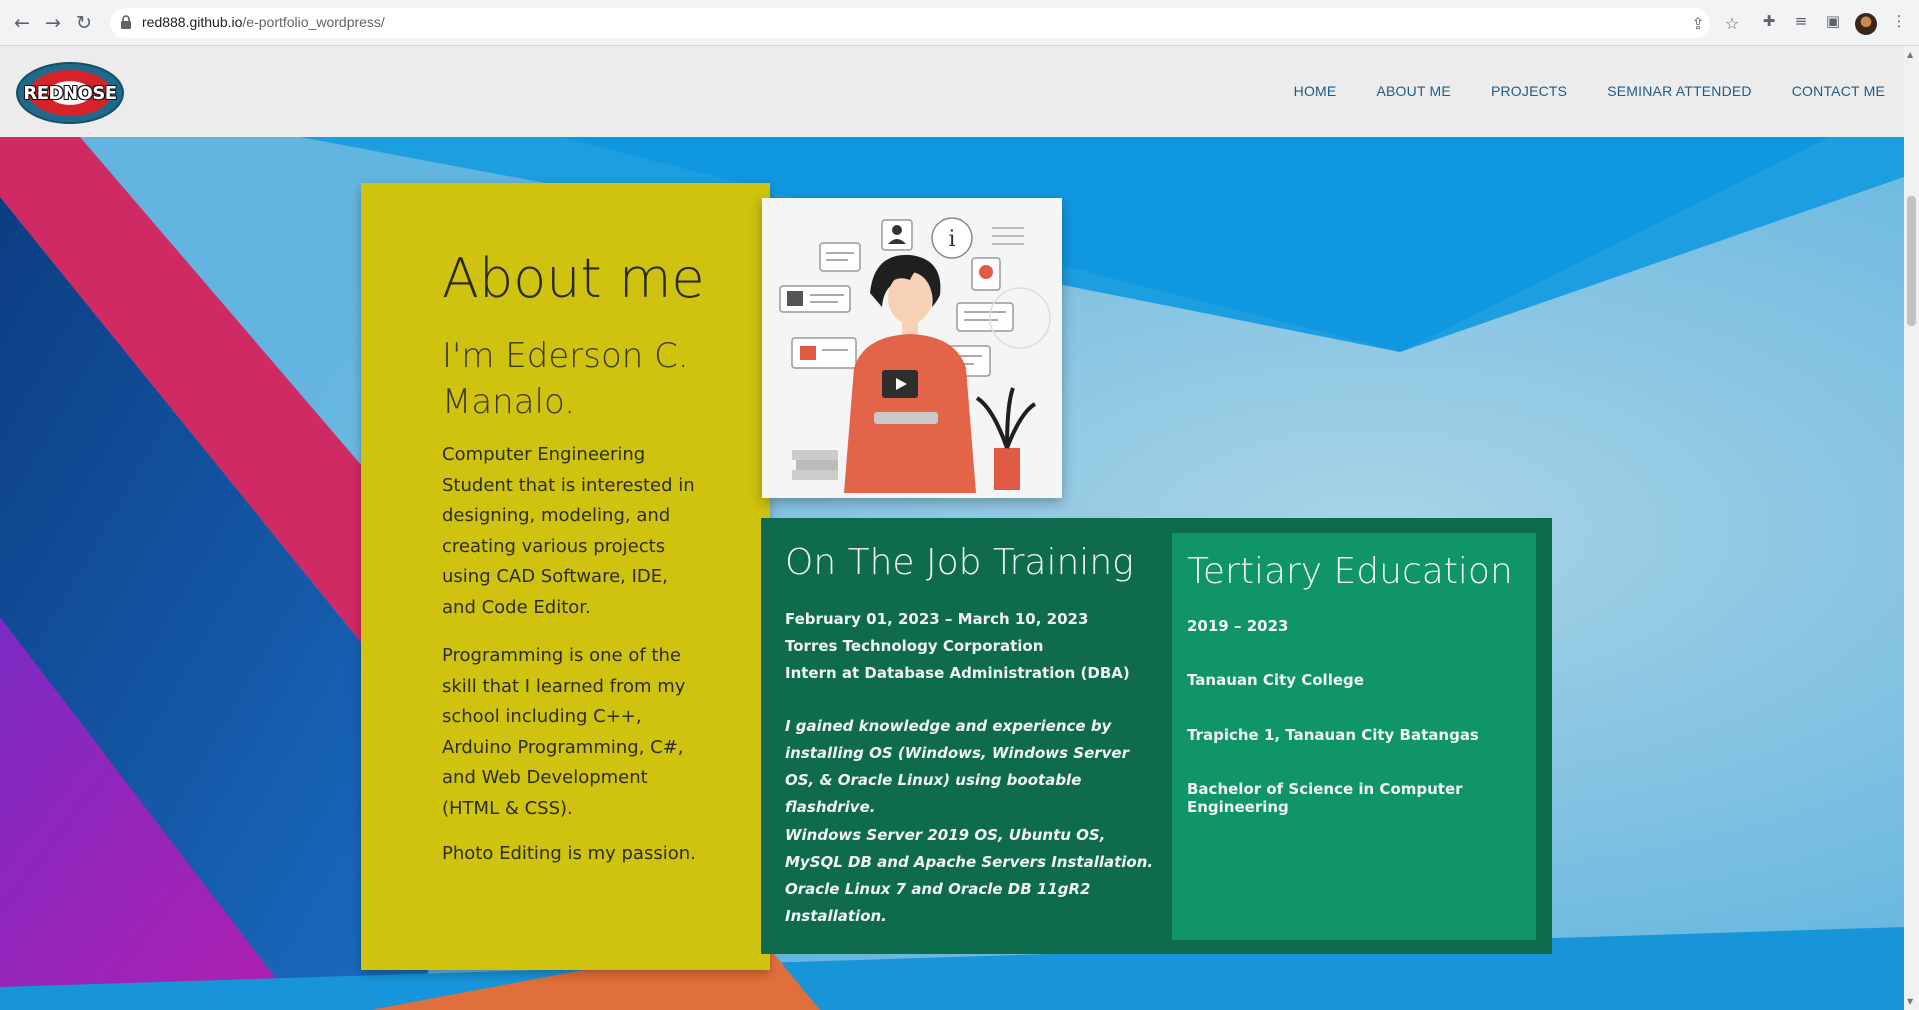 The width and height of the screenshot is (1919, 1010). Describe the element at coordinates (1315, 91) in the screenshot. I see `nav-home: HOME` at that location.